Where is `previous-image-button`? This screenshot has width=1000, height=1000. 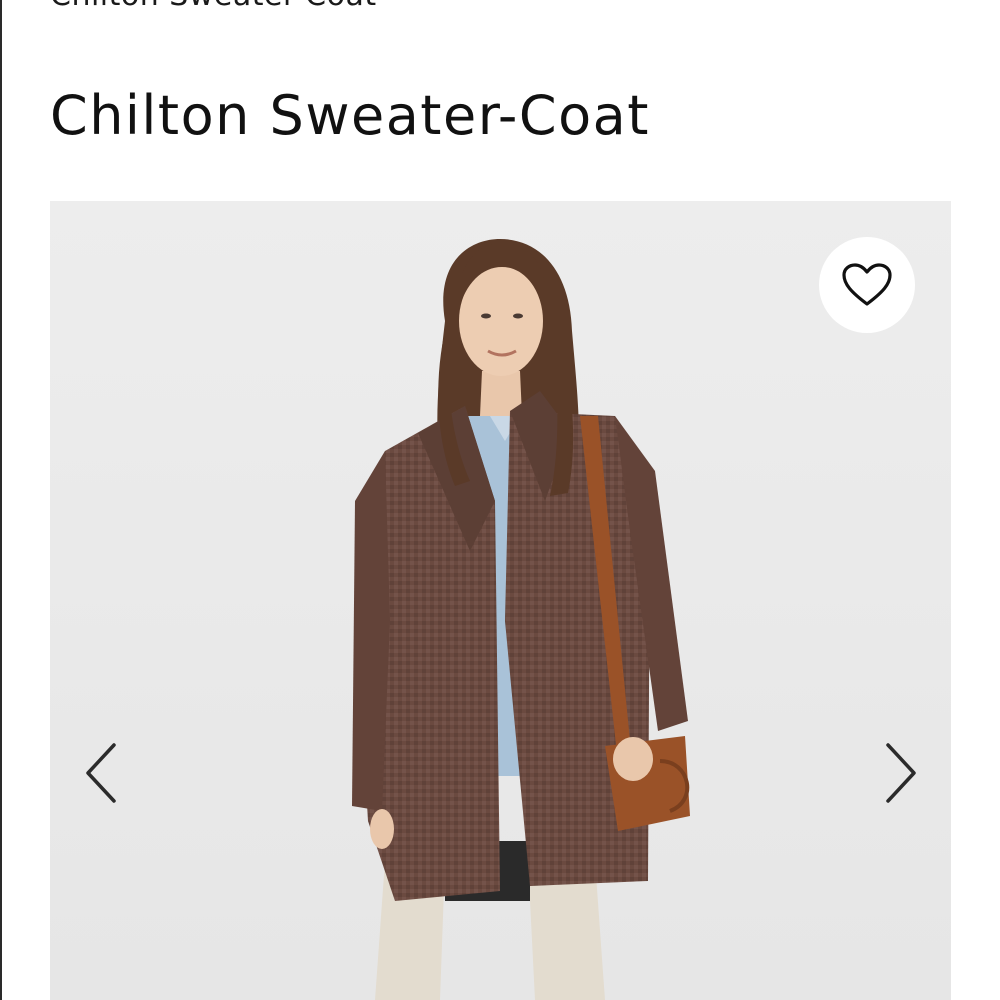 previous-image-button is located at coordinates (102, 773).